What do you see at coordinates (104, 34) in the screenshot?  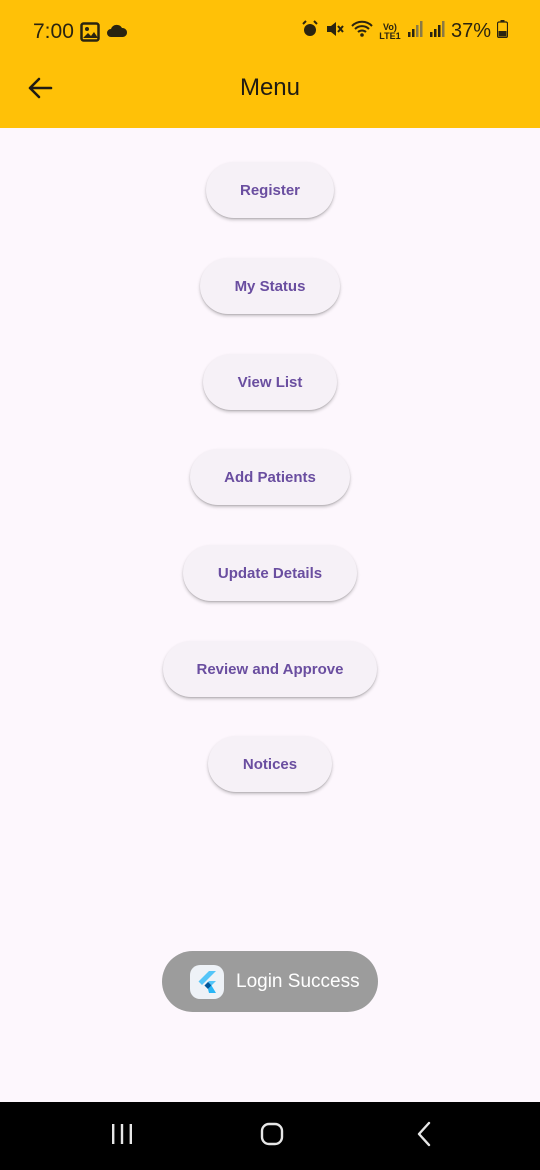 I see `status-left-icons` at bounding box center [104, 34].